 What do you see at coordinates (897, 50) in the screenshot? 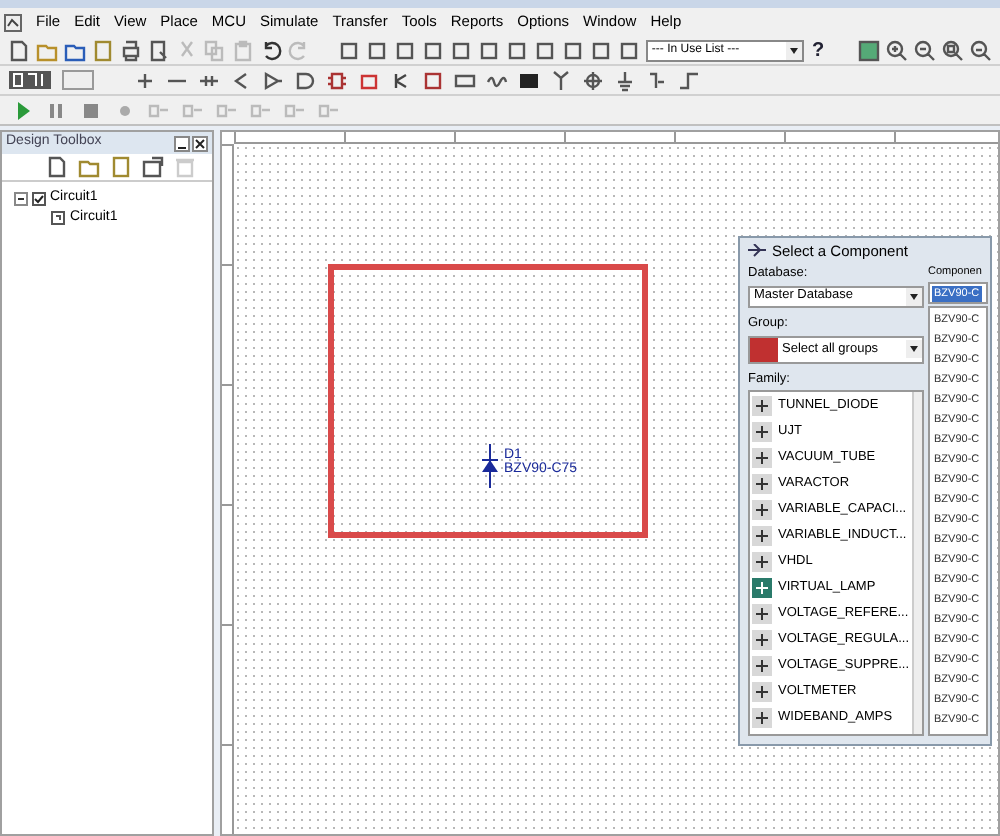
I see `zoom-in-icon` at bounding box center [897, 50].